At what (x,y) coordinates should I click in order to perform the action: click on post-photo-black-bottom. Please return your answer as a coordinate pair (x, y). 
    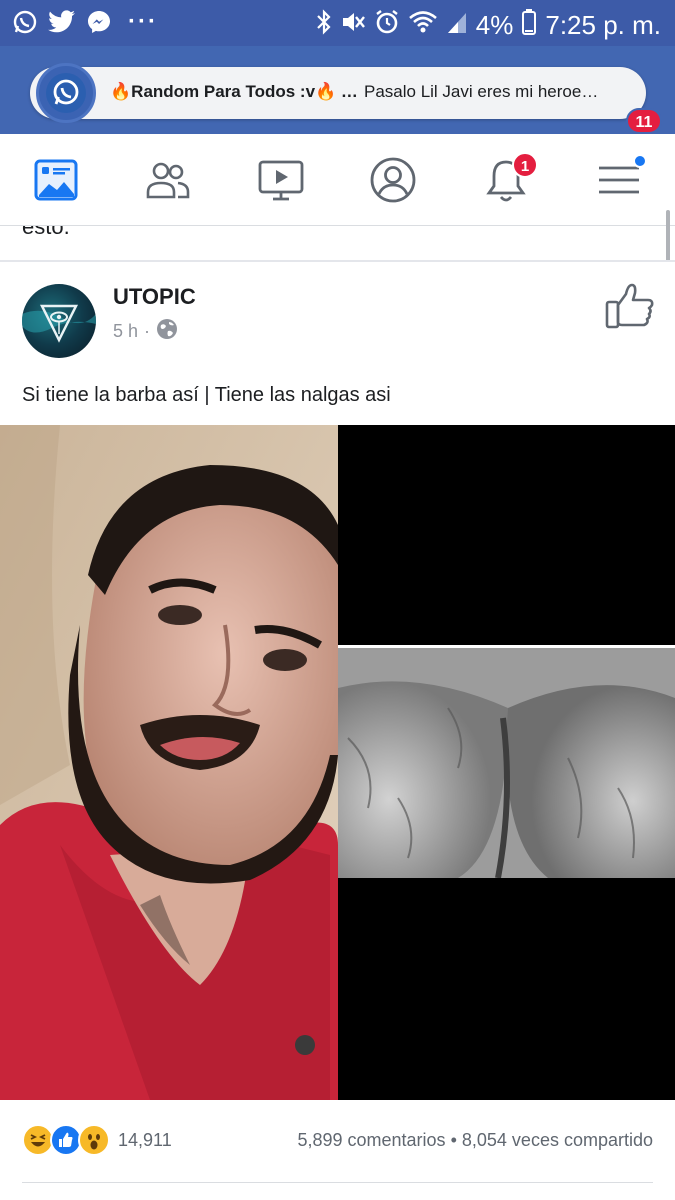
    Looking at the image, I should click on (506, 989).